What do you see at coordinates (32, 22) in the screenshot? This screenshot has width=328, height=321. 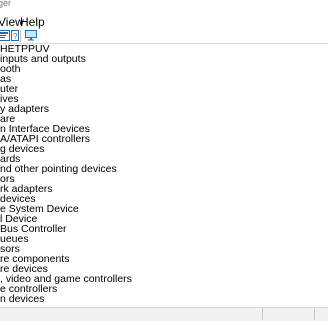 I see `menu-help: Help` at bounding box center [32, 22].